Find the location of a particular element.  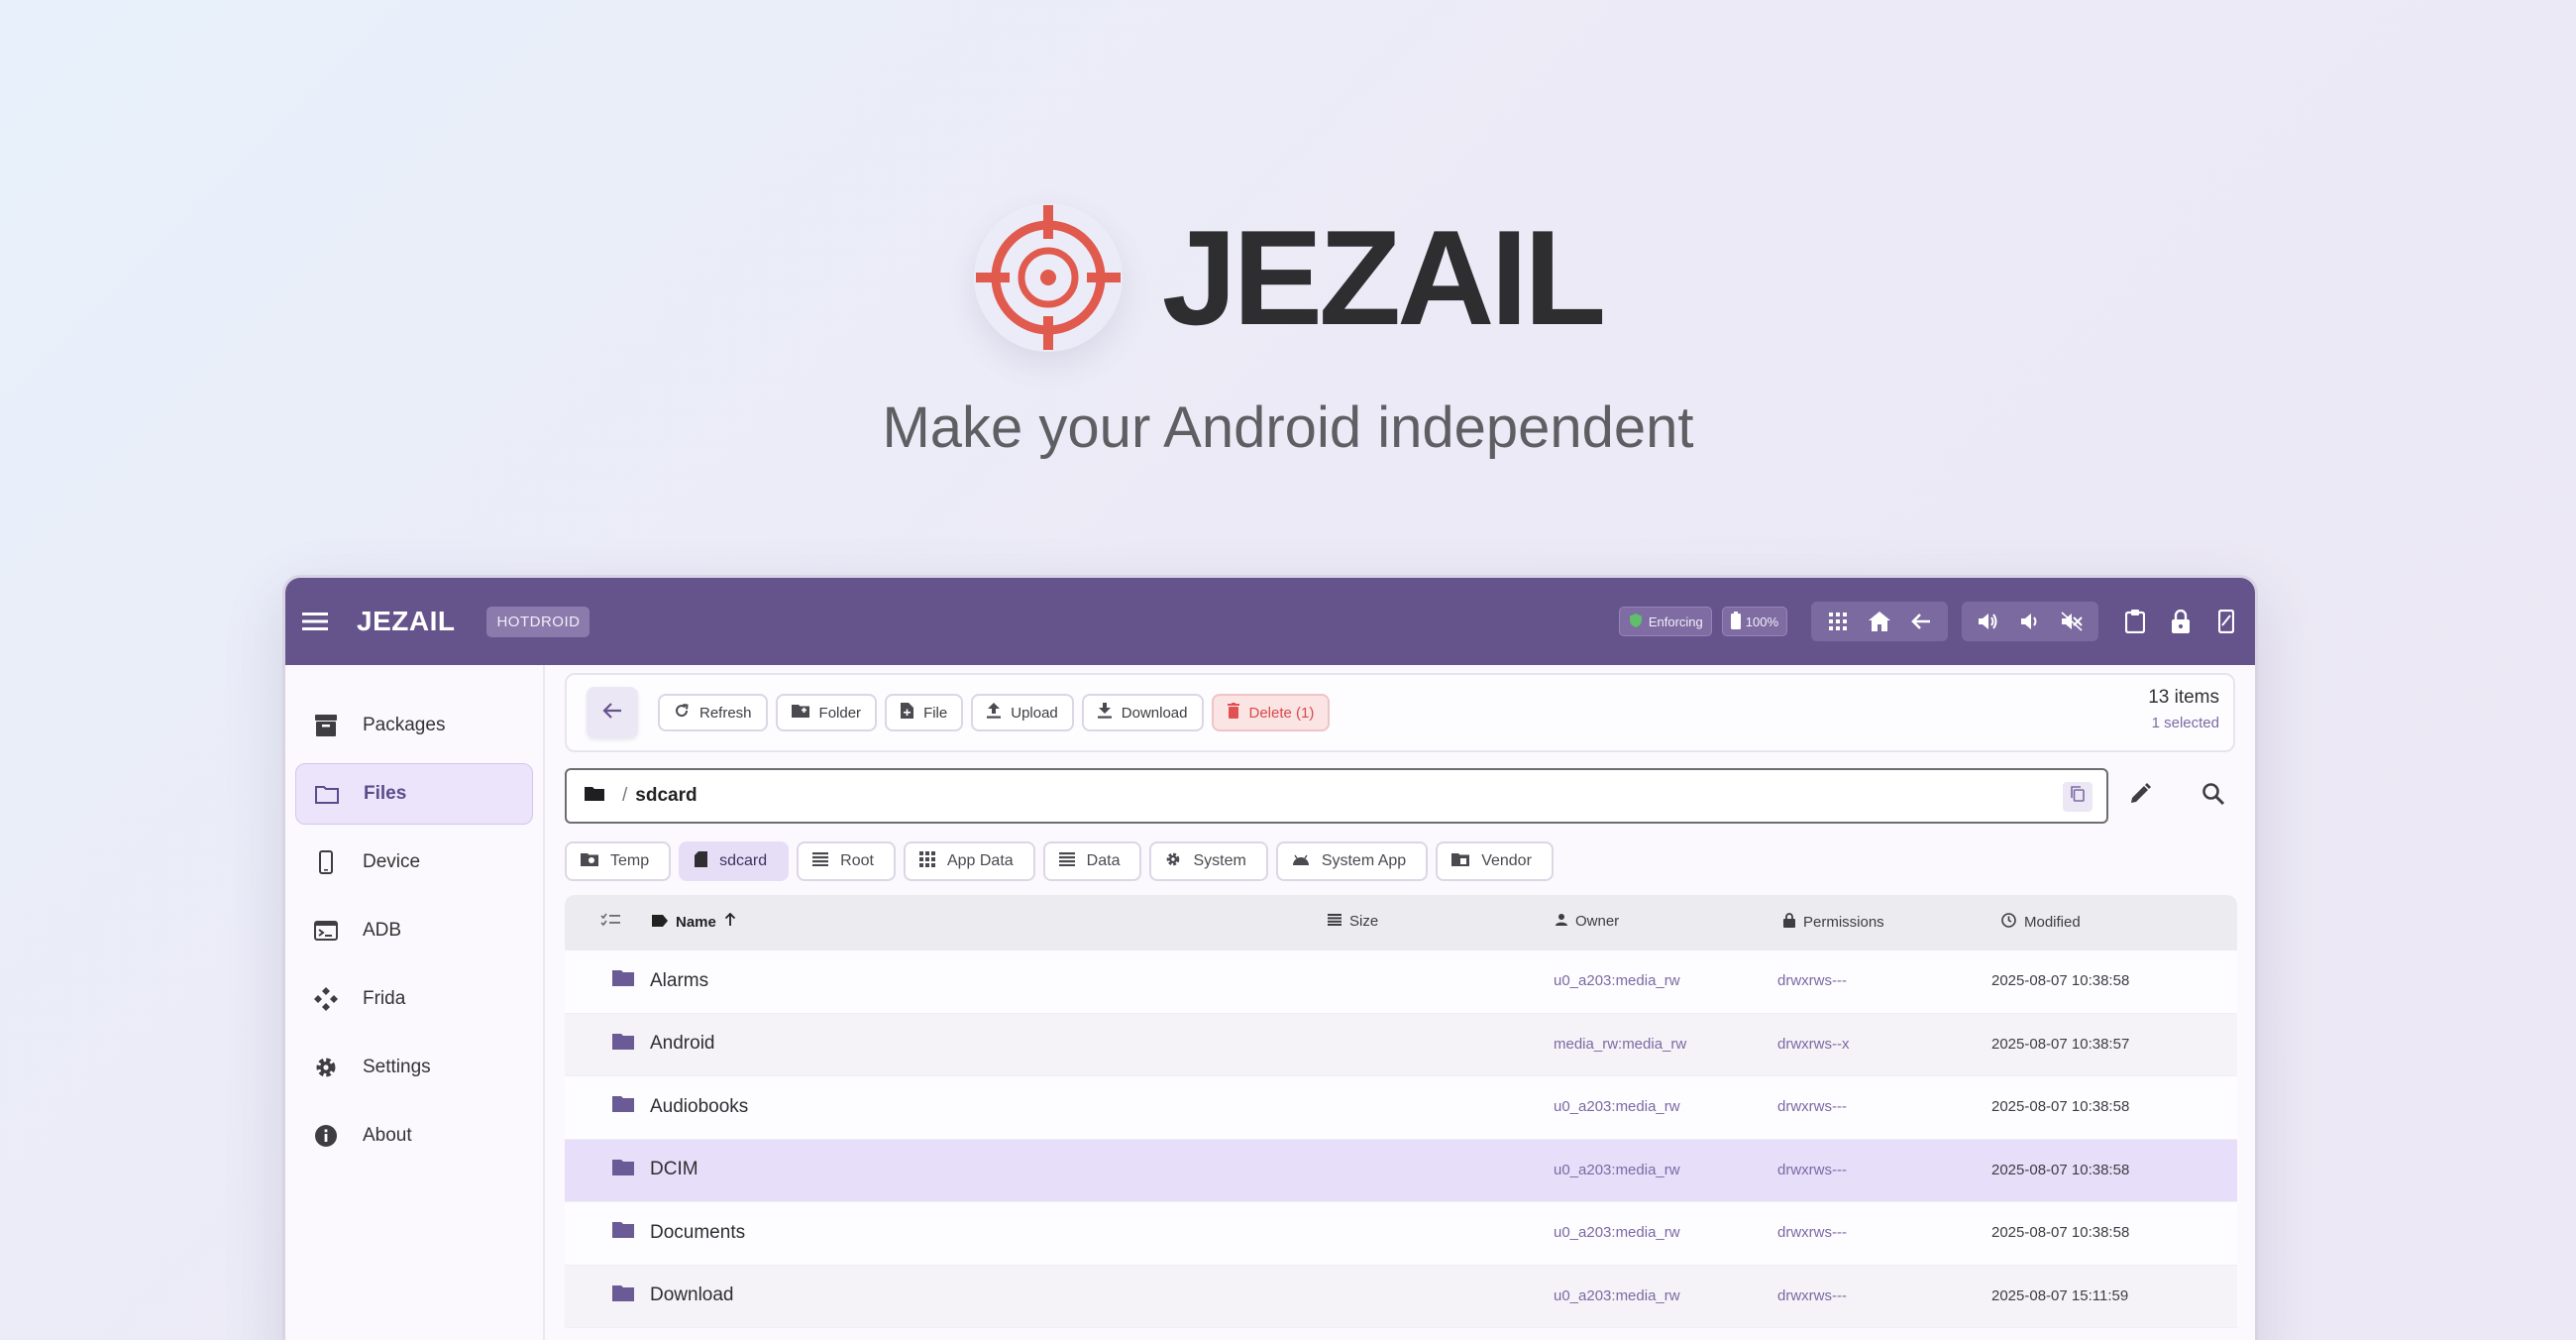

clock-icon is located at coordinates (2009, 922).